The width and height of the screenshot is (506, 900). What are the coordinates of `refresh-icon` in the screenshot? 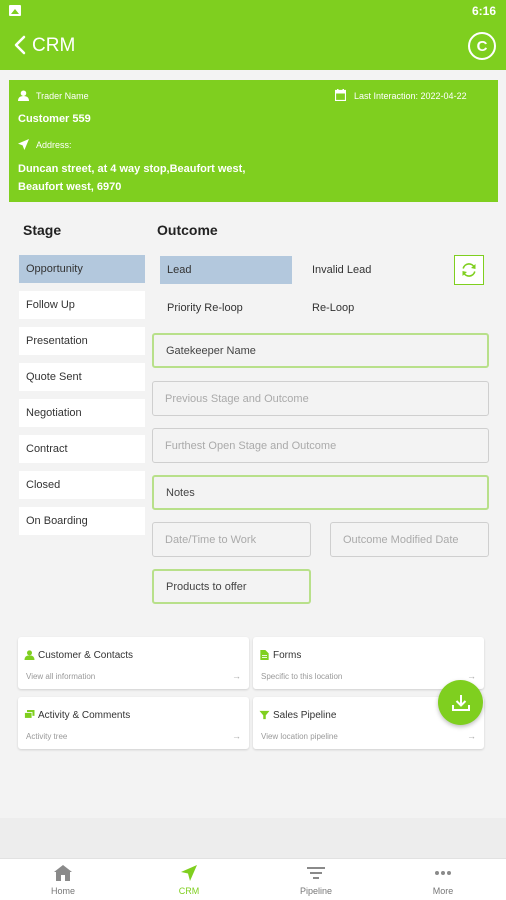 It's located at (469, 270).